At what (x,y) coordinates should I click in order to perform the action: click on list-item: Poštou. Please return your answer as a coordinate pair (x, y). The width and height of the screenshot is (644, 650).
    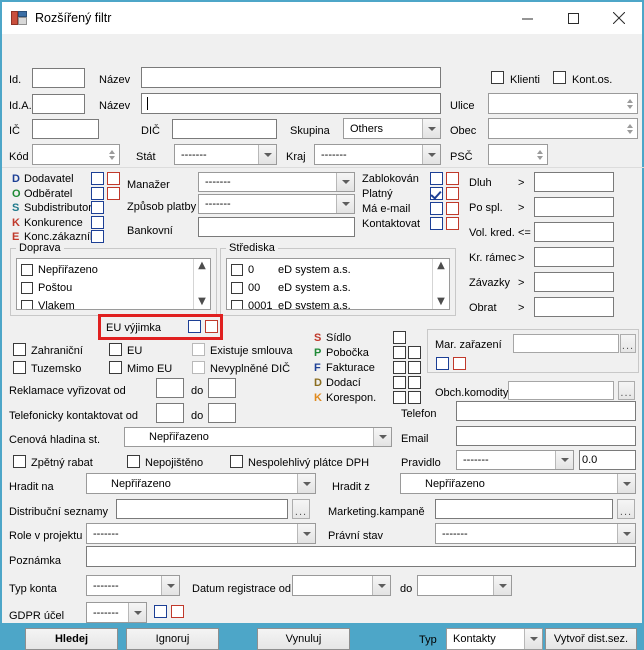
    Looking at the image, I should click on (105, 288).